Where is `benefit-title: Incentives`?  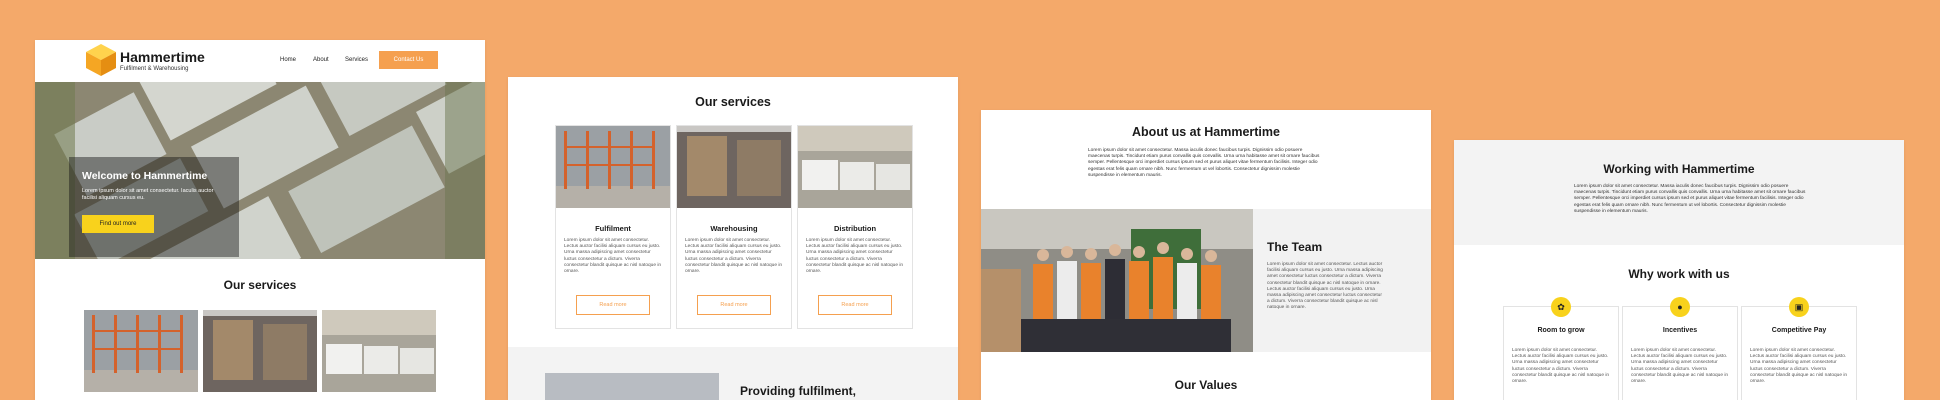 benefit-title: Incentives is located at coordinates (1680, 330).